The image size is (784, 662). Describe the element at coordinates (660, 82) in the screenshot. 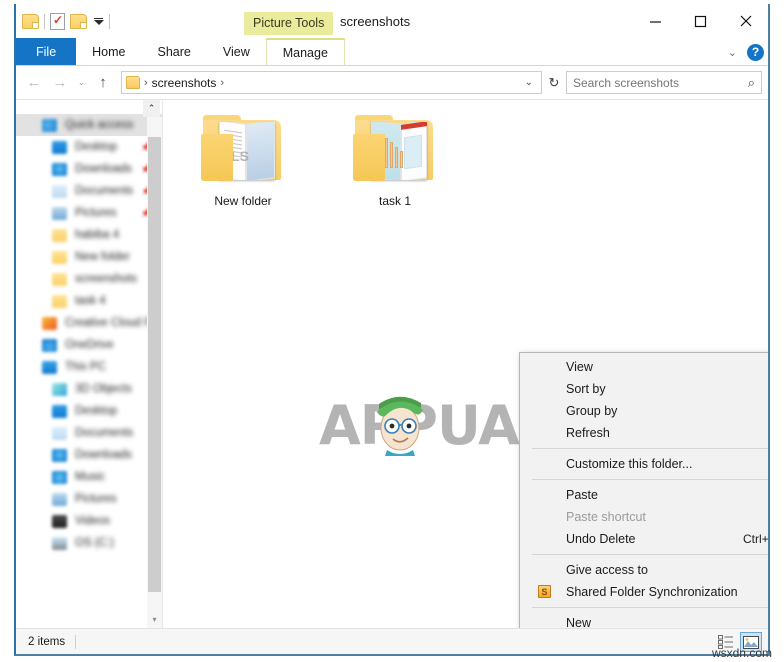

I see `search-input` at that location.